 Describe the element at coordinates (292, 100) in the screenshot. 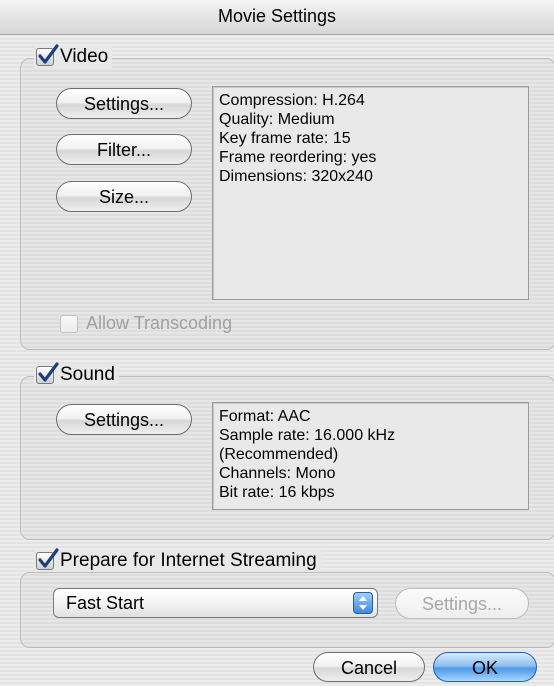

I see `video-info-line: Compression: H.264` at that location.